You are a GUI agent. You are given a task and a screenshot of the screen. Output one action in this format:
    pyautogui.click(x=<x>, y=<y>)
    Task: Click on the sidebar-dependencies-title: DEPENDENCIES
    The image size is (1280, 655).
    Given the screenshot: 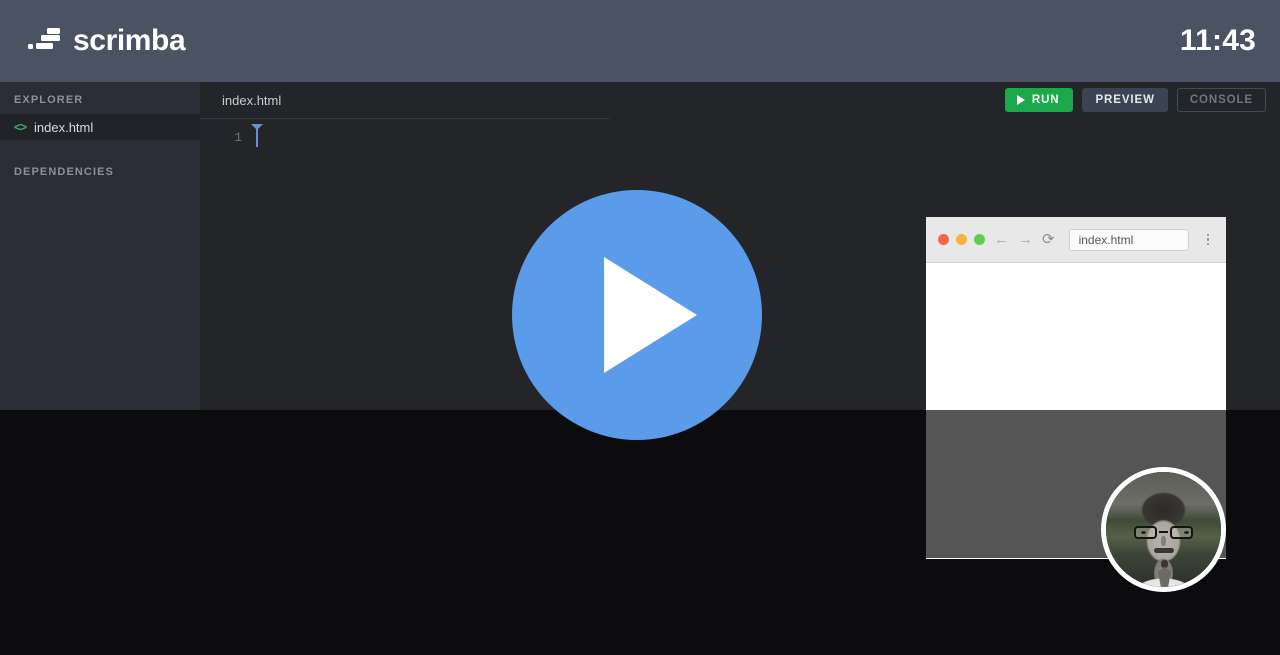 What is the action you would take?
    pyautogui.click(x=64, y=172)
    